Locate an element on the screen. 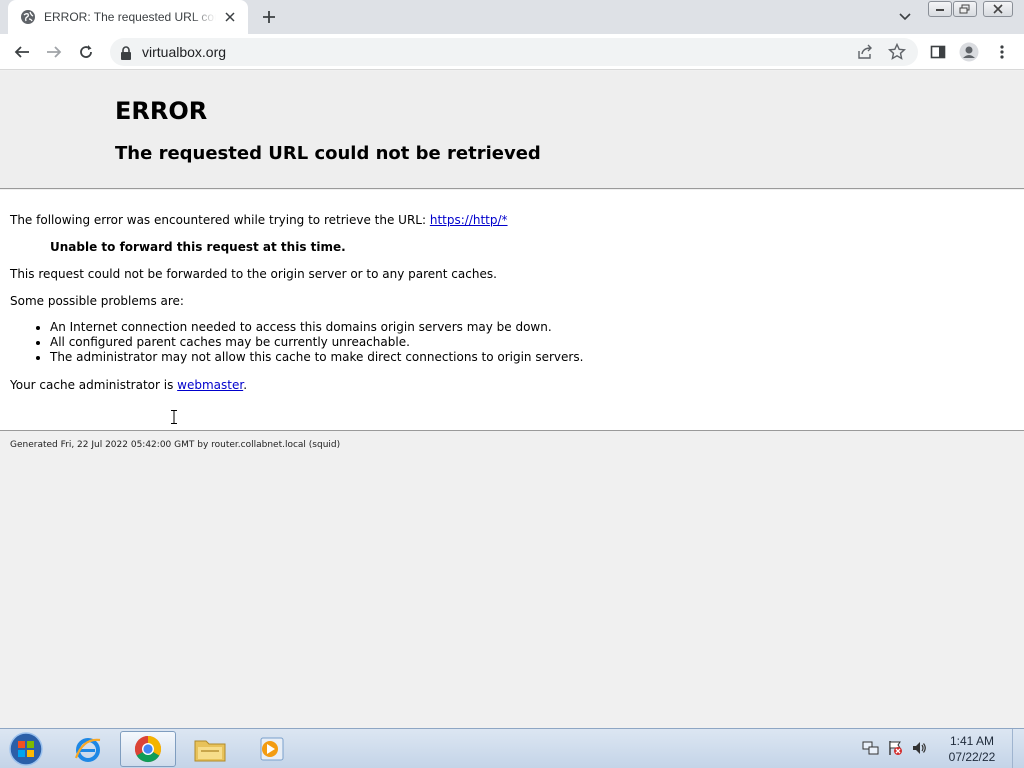 The image size is (1024, 768). new-tab-icon is located at coordinates (269, 17).